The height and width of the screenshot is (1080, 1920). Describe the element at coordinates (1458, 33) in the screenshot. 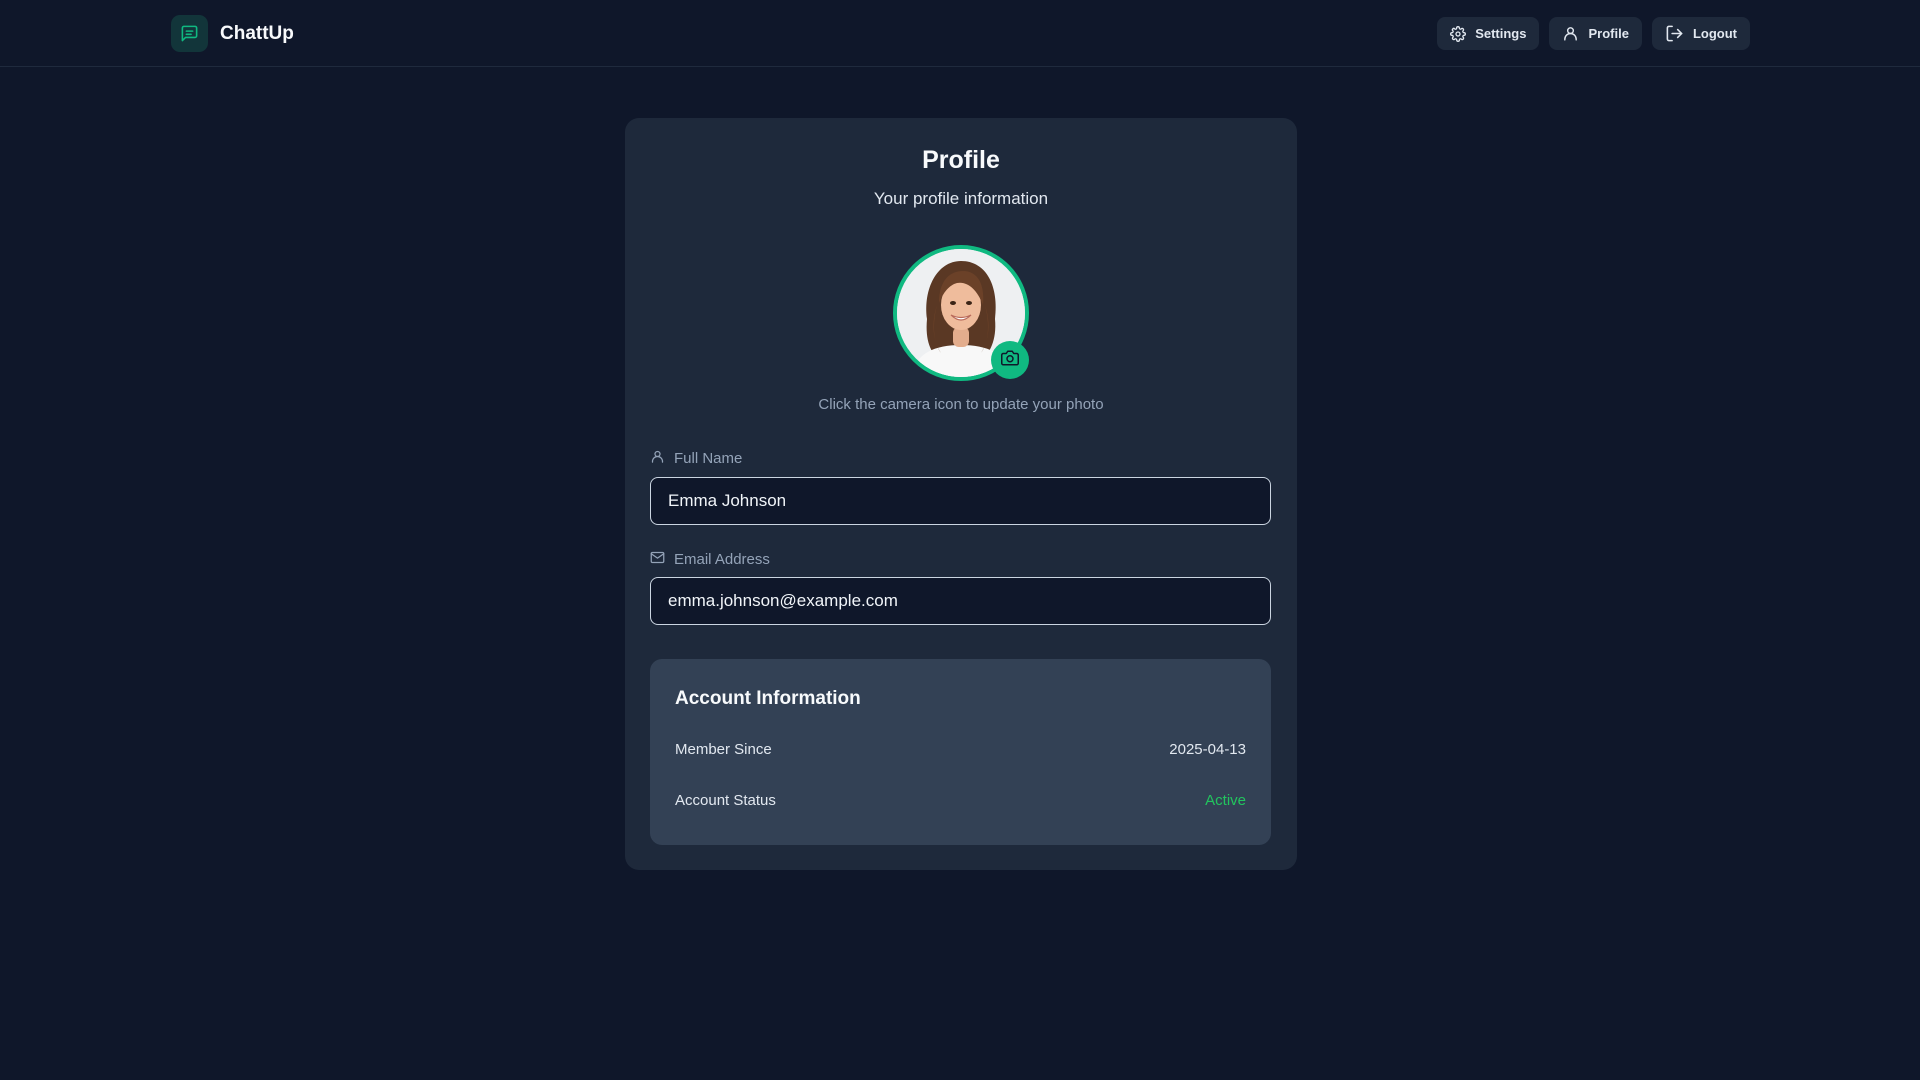

I see `gear-icon` at that location.